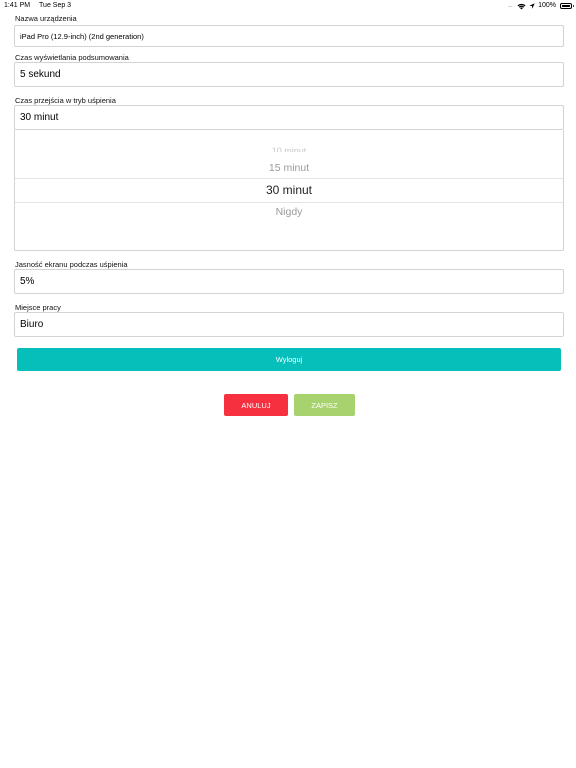  What do you see at coordinates (40, 74) in the screenshot?
I see `summary-time-value: 5 sekund` at bounding box center [40, 74].